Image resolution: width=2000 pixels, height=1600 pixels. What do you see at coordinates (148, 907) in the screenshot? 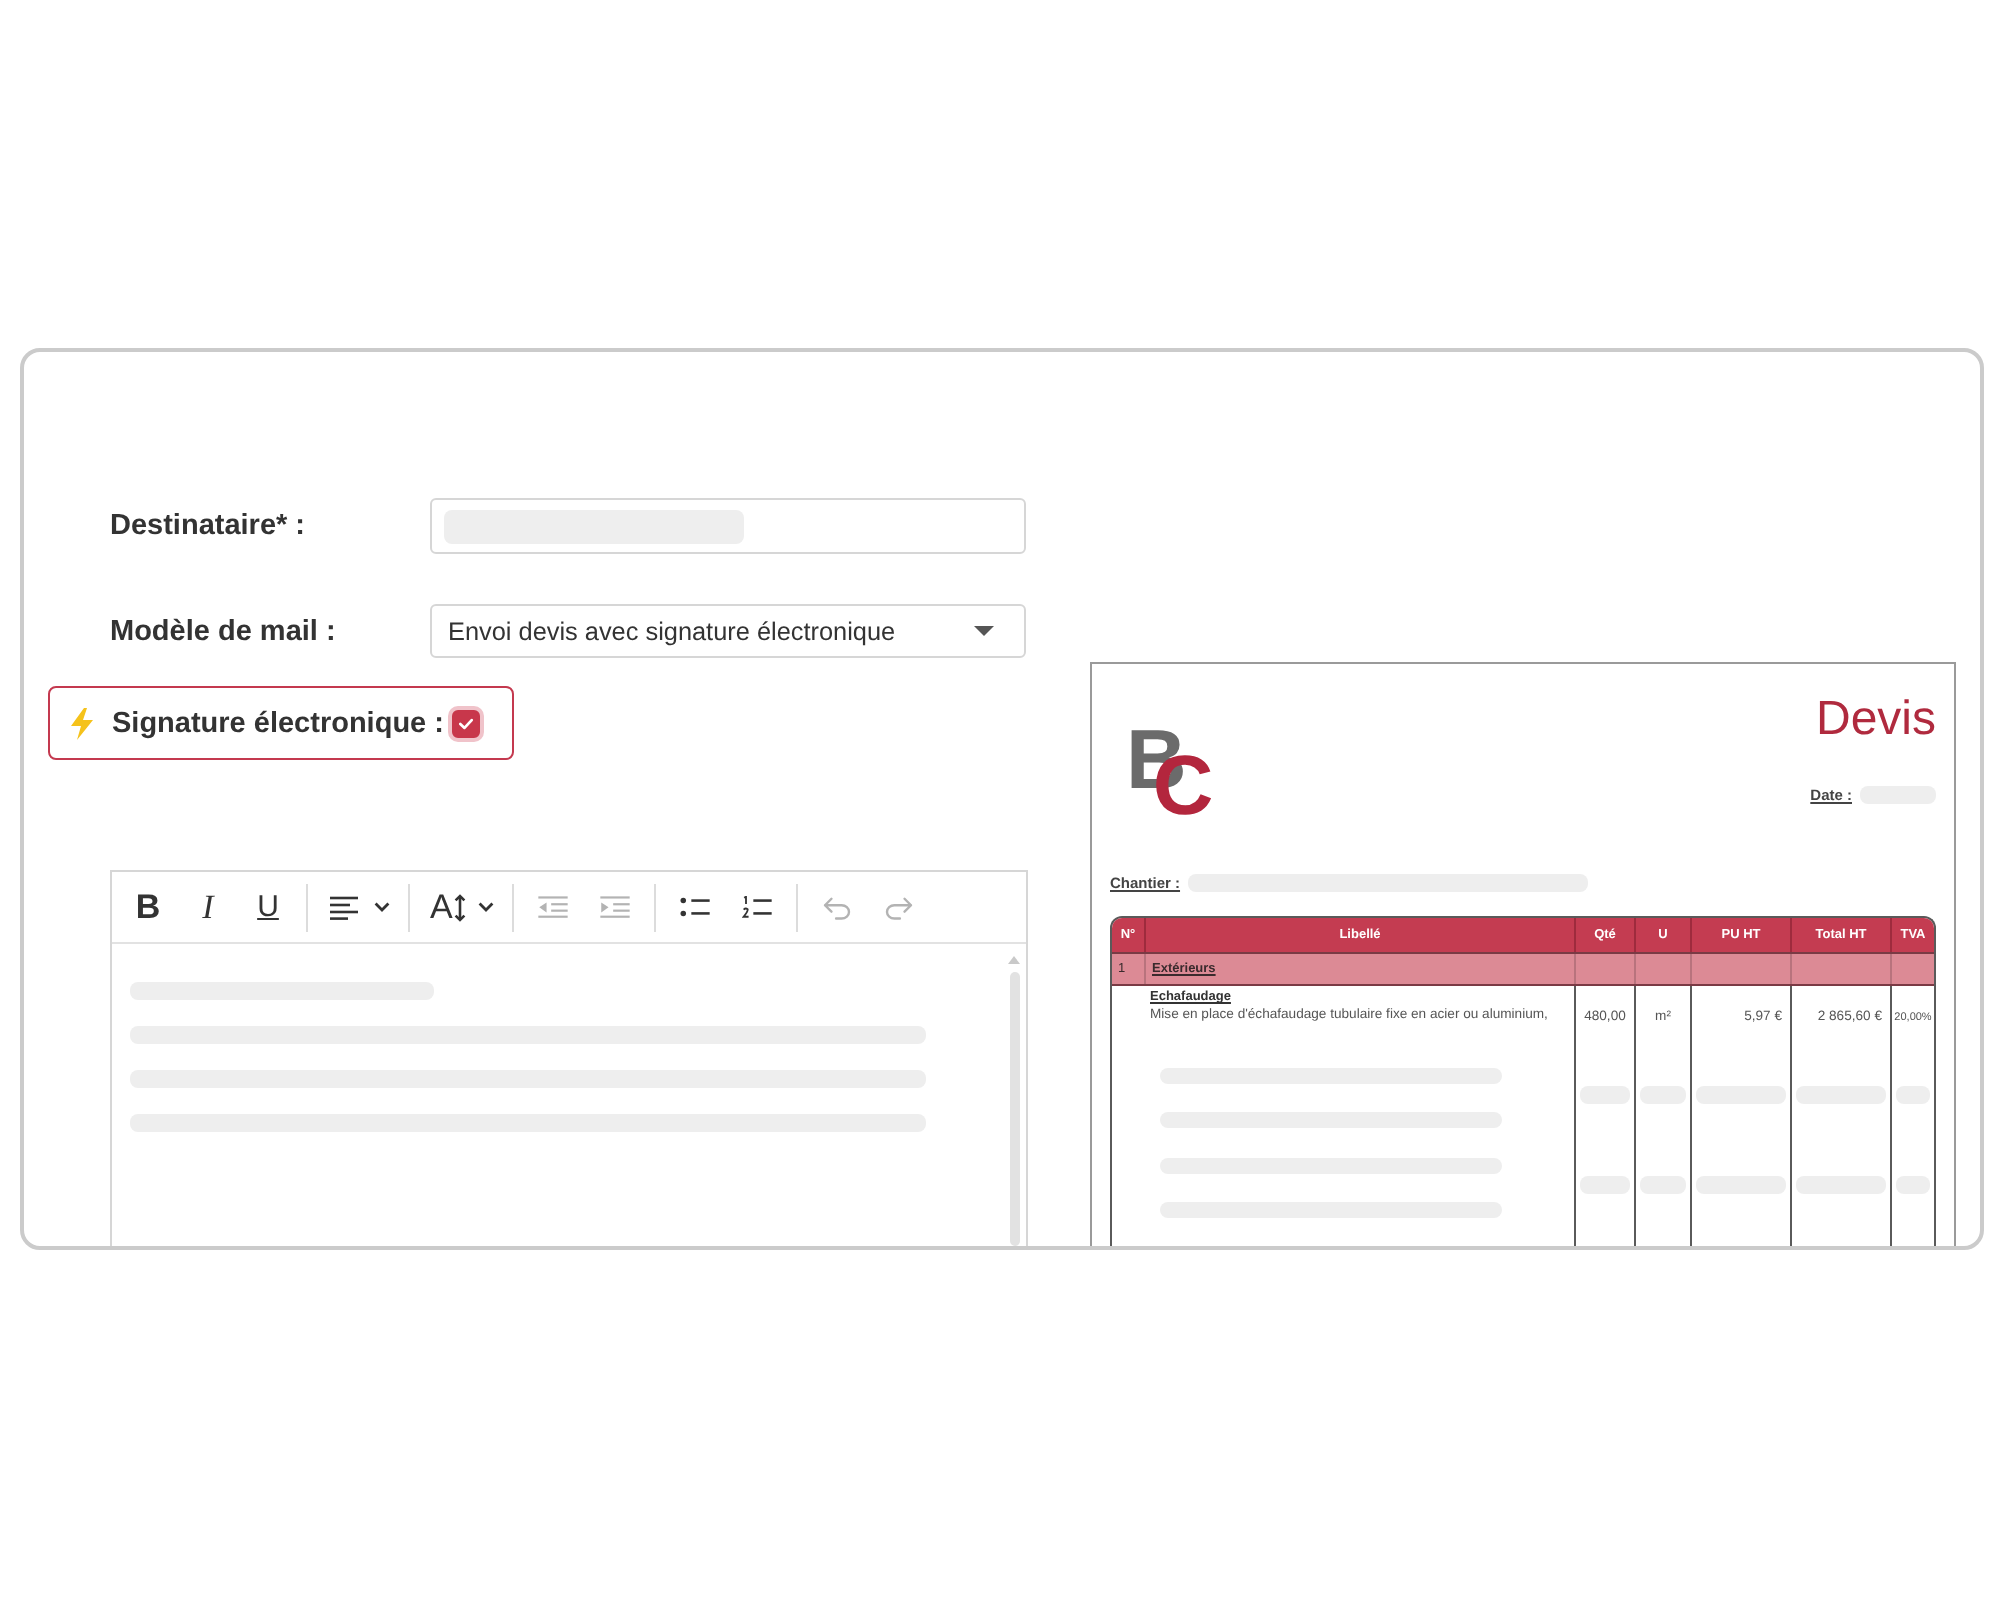
I see `bold-button: B` at bounding box center [148, 907].